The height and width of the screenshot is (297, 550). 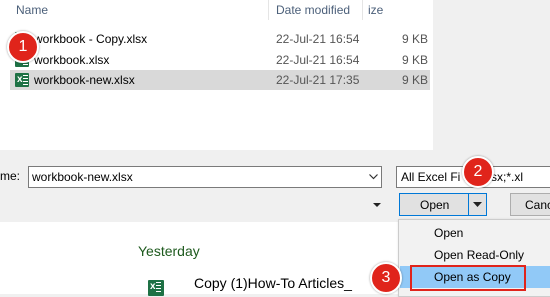 I want to click on cancel-button-label: Canc, so click(x=537, y=205).